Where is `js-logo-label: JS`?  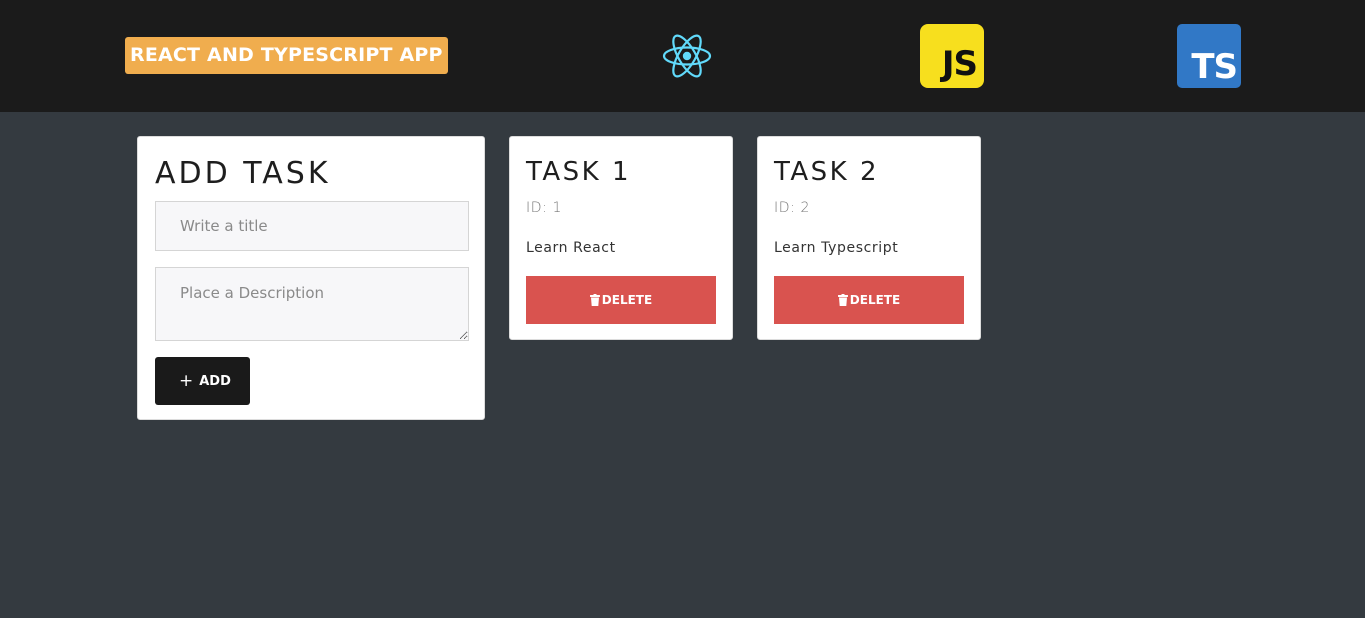 js-logo-label: JS is located at coordinates (959, 64).